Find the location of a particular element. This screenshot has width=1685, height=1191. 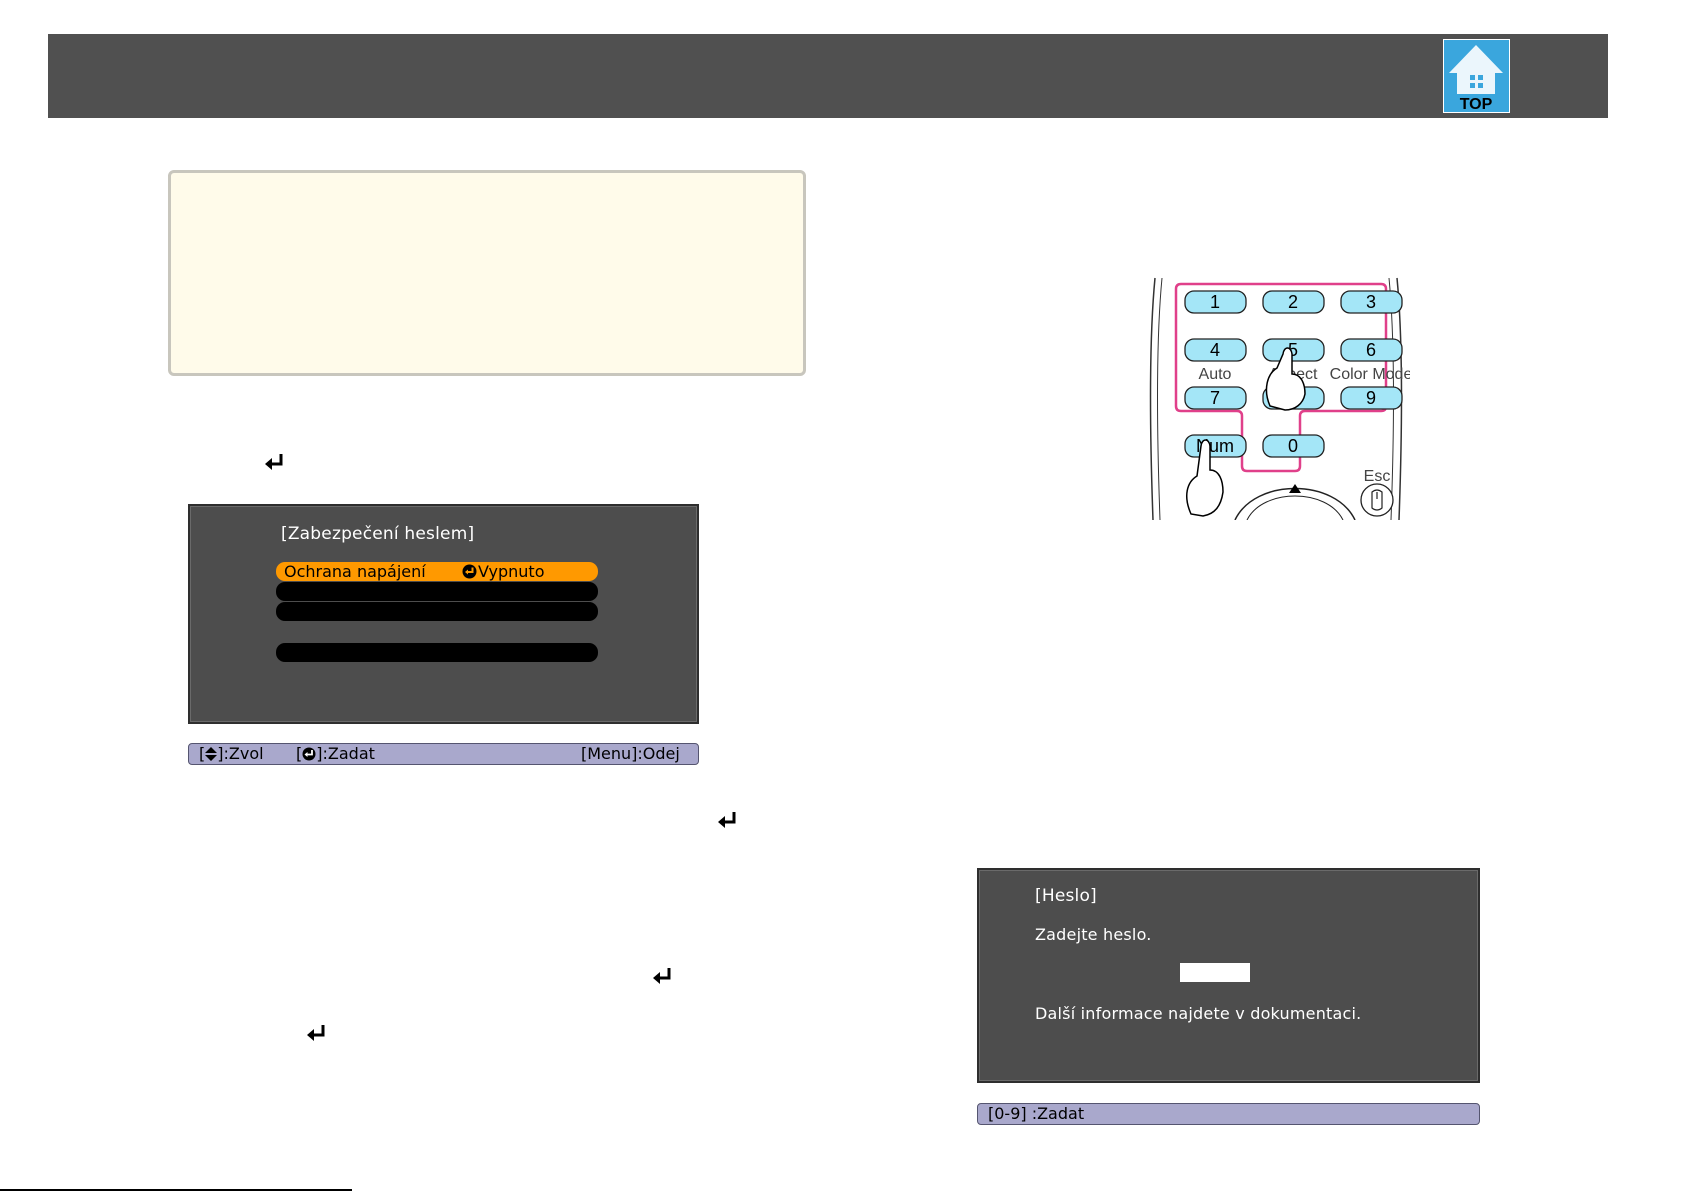

help-enter: []:Zadat is located at coordinates (335, 753).